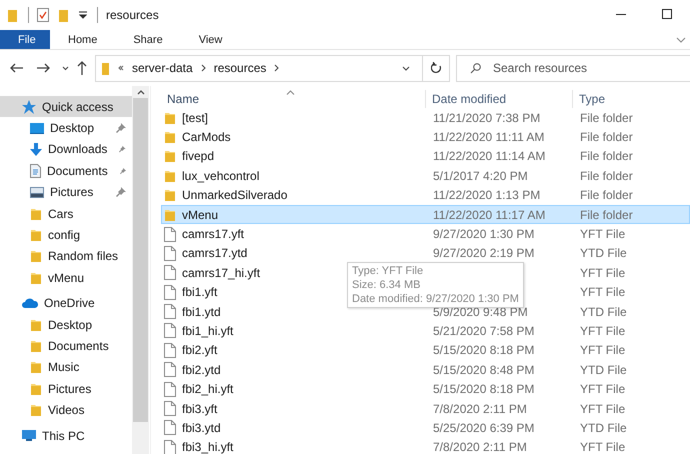  I want to click on file-row: vMenu 11/22/2020 11:17 AM File folder, so click(425, 214).